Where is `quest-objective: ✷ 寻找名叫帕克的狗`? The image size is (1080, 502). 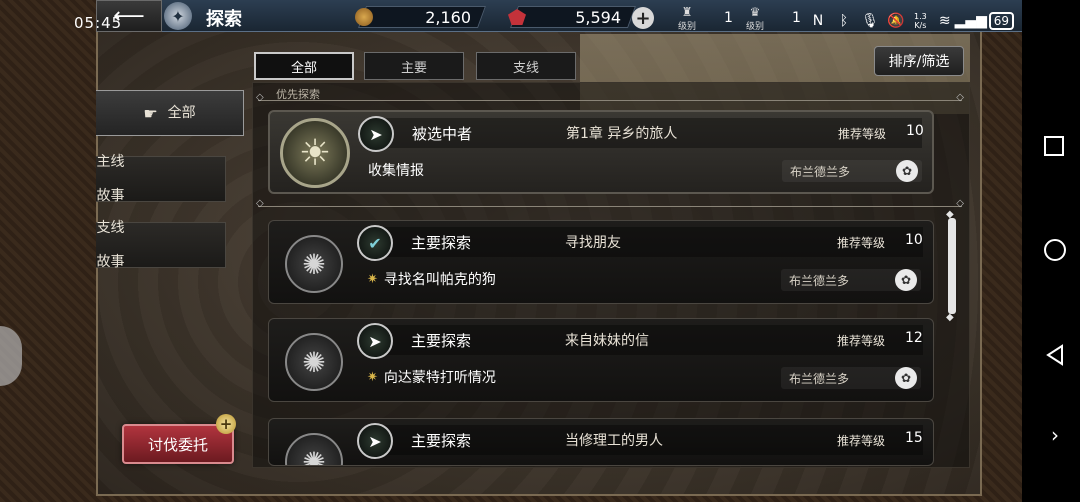 quest-objective: ✷ 寻找名叫帕克的狗 is located at coordinates (431, 280).